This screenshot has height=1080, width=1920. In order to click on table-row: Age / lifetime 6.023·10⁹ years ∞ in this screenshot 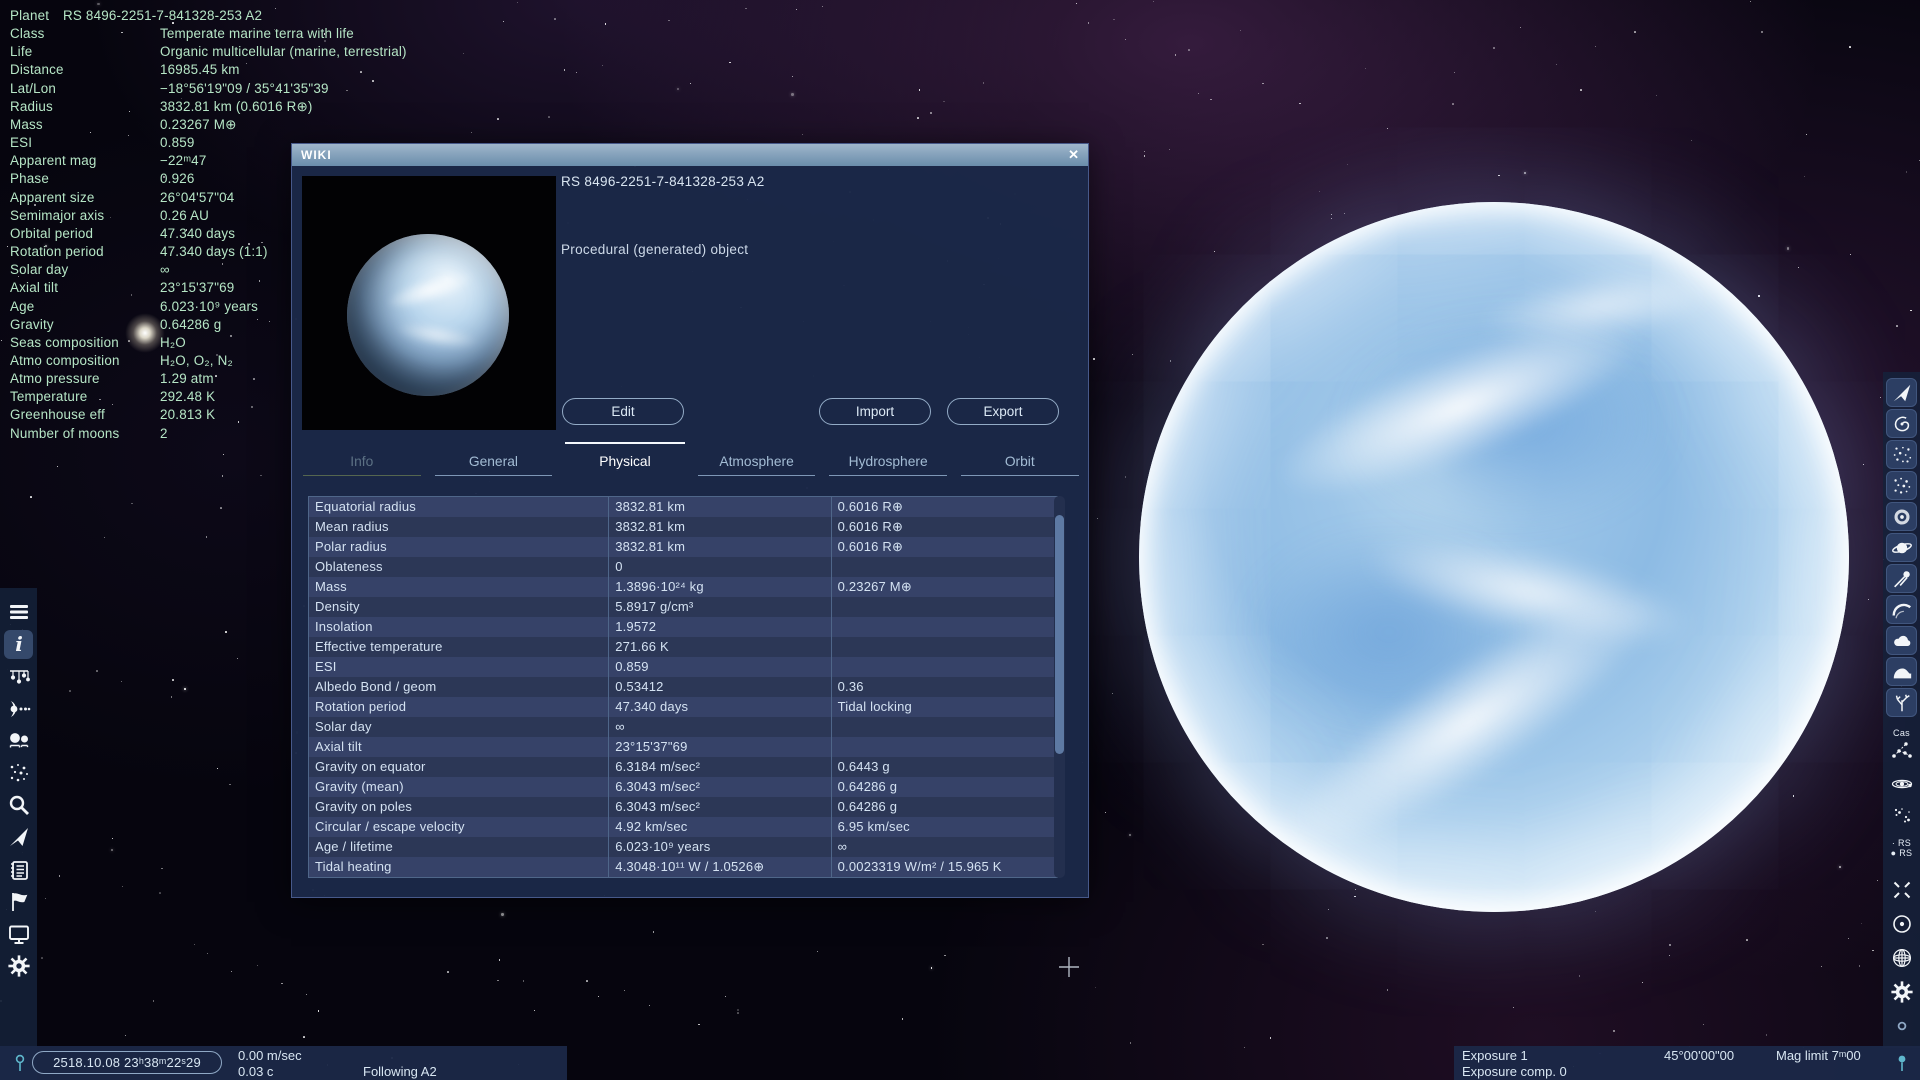, I will do `click(683, 847)`.